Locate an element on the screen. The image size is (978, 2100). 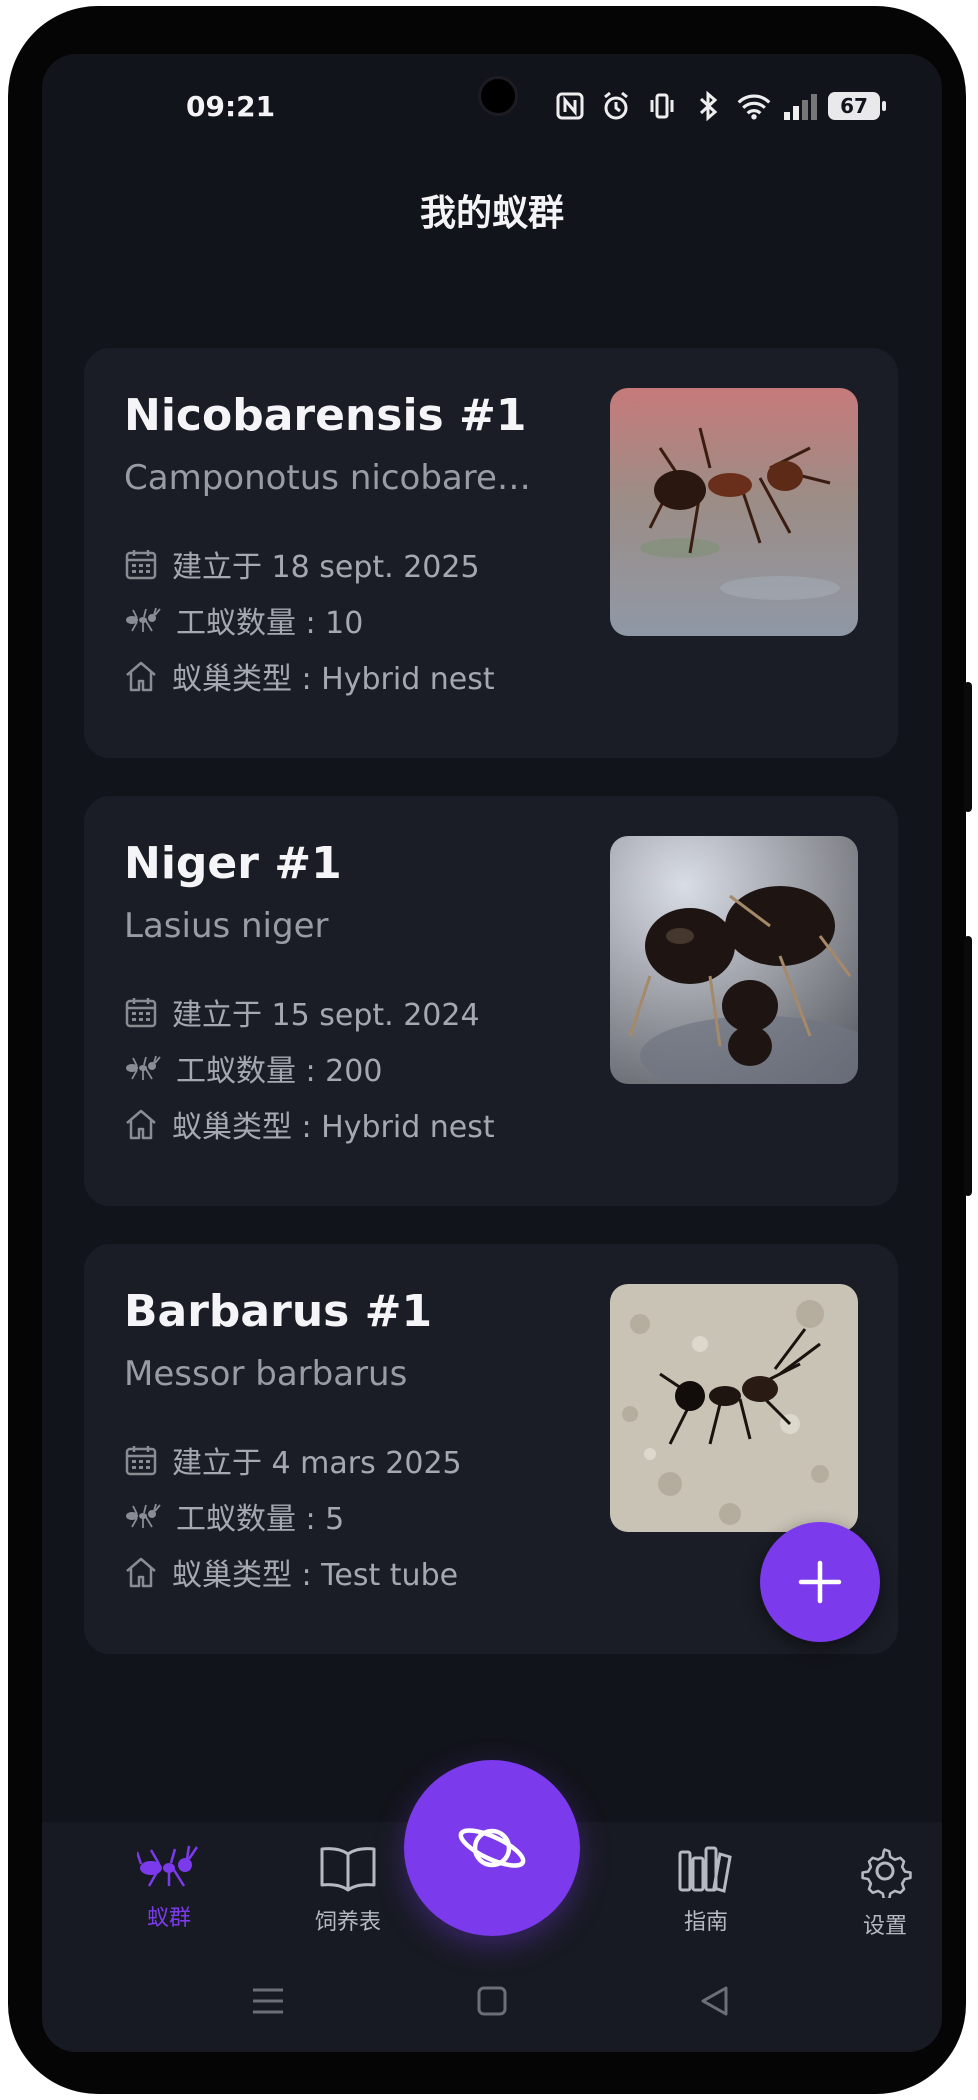
workers-row: 工蚁数量 : 200 is located at coordinates (253, 1068).